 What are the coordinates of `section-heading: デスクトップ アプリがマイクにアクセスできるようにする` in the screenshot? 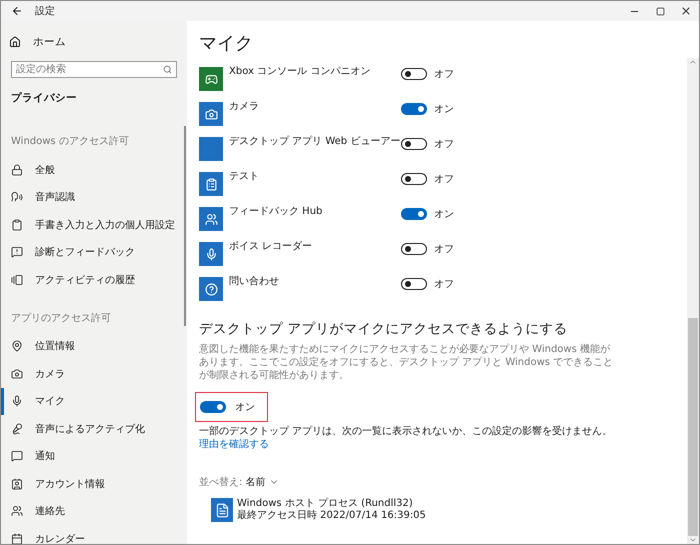 It's located at (383, 329).